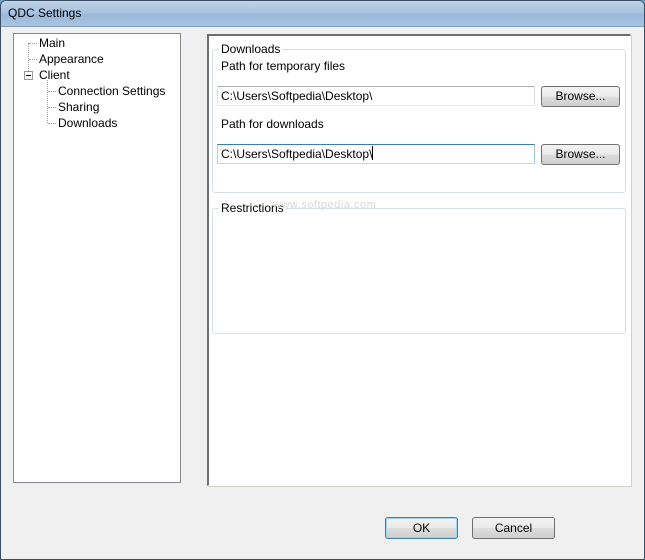  What do you see at coordinates (373, 153) in the screenshot?
I see `text-caret` at bounding box center [373, 153].